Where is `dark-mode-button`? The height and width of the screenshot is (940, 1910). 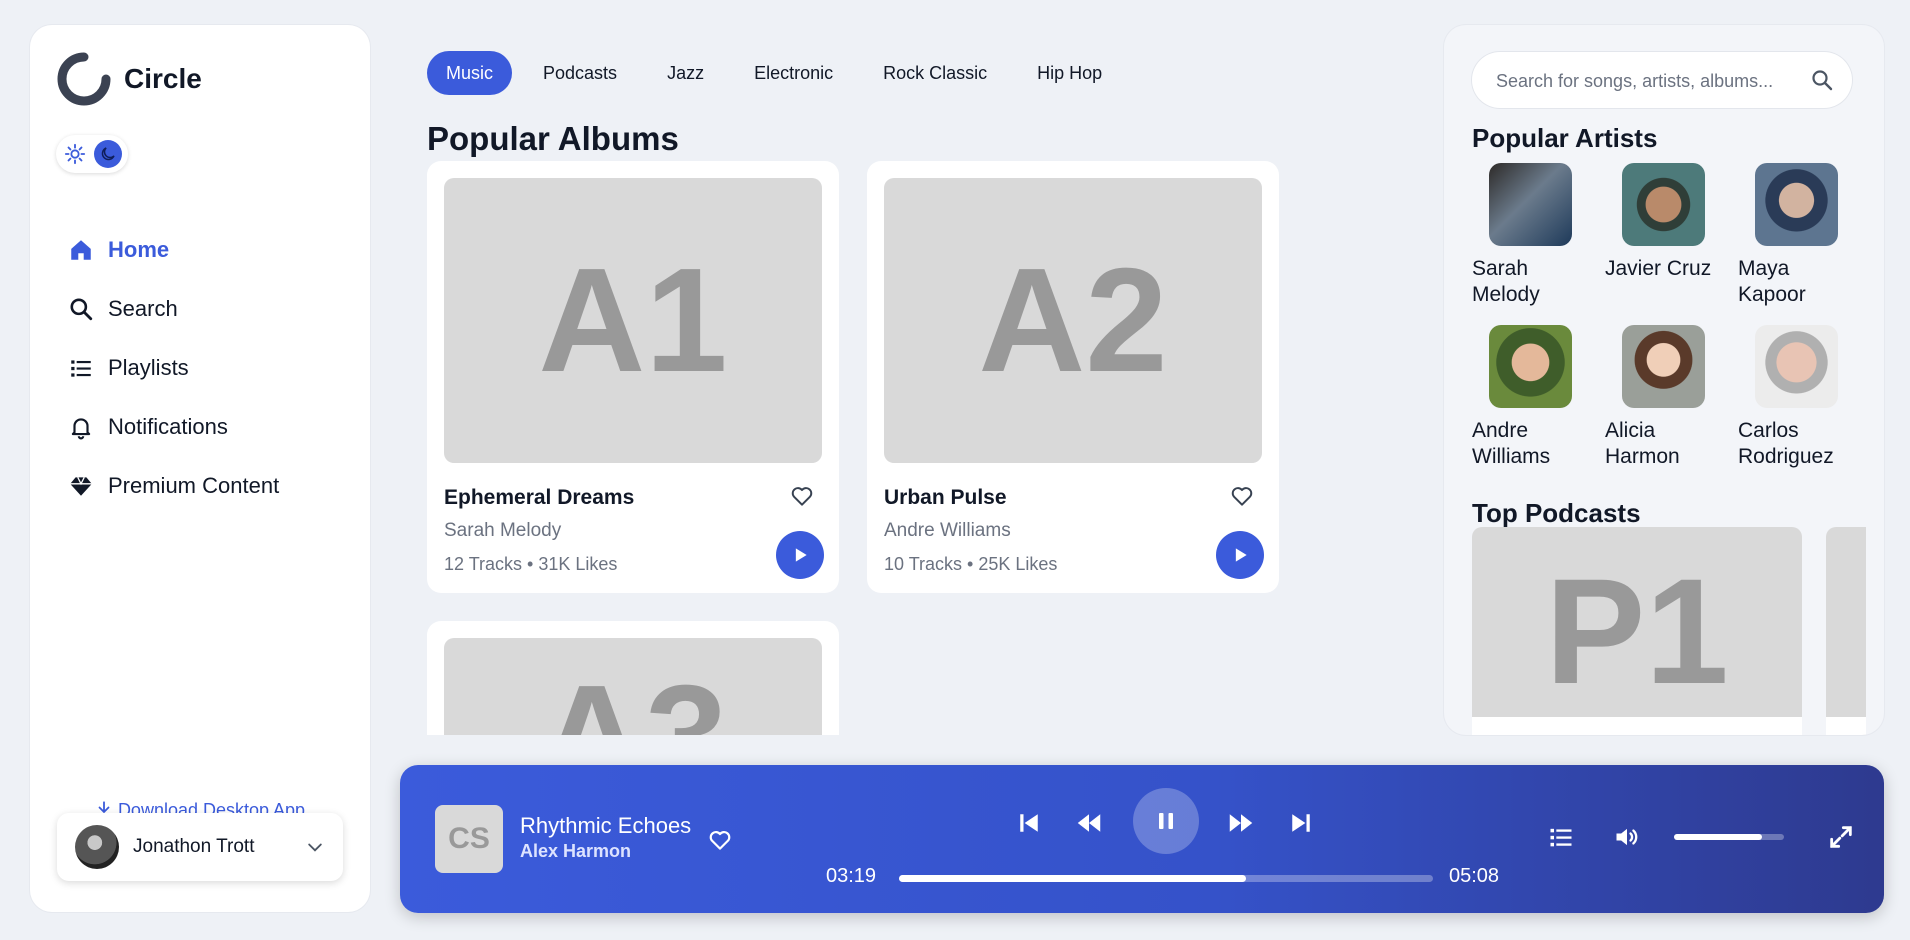 dark-mode-button is located at coordinates (108, 154).